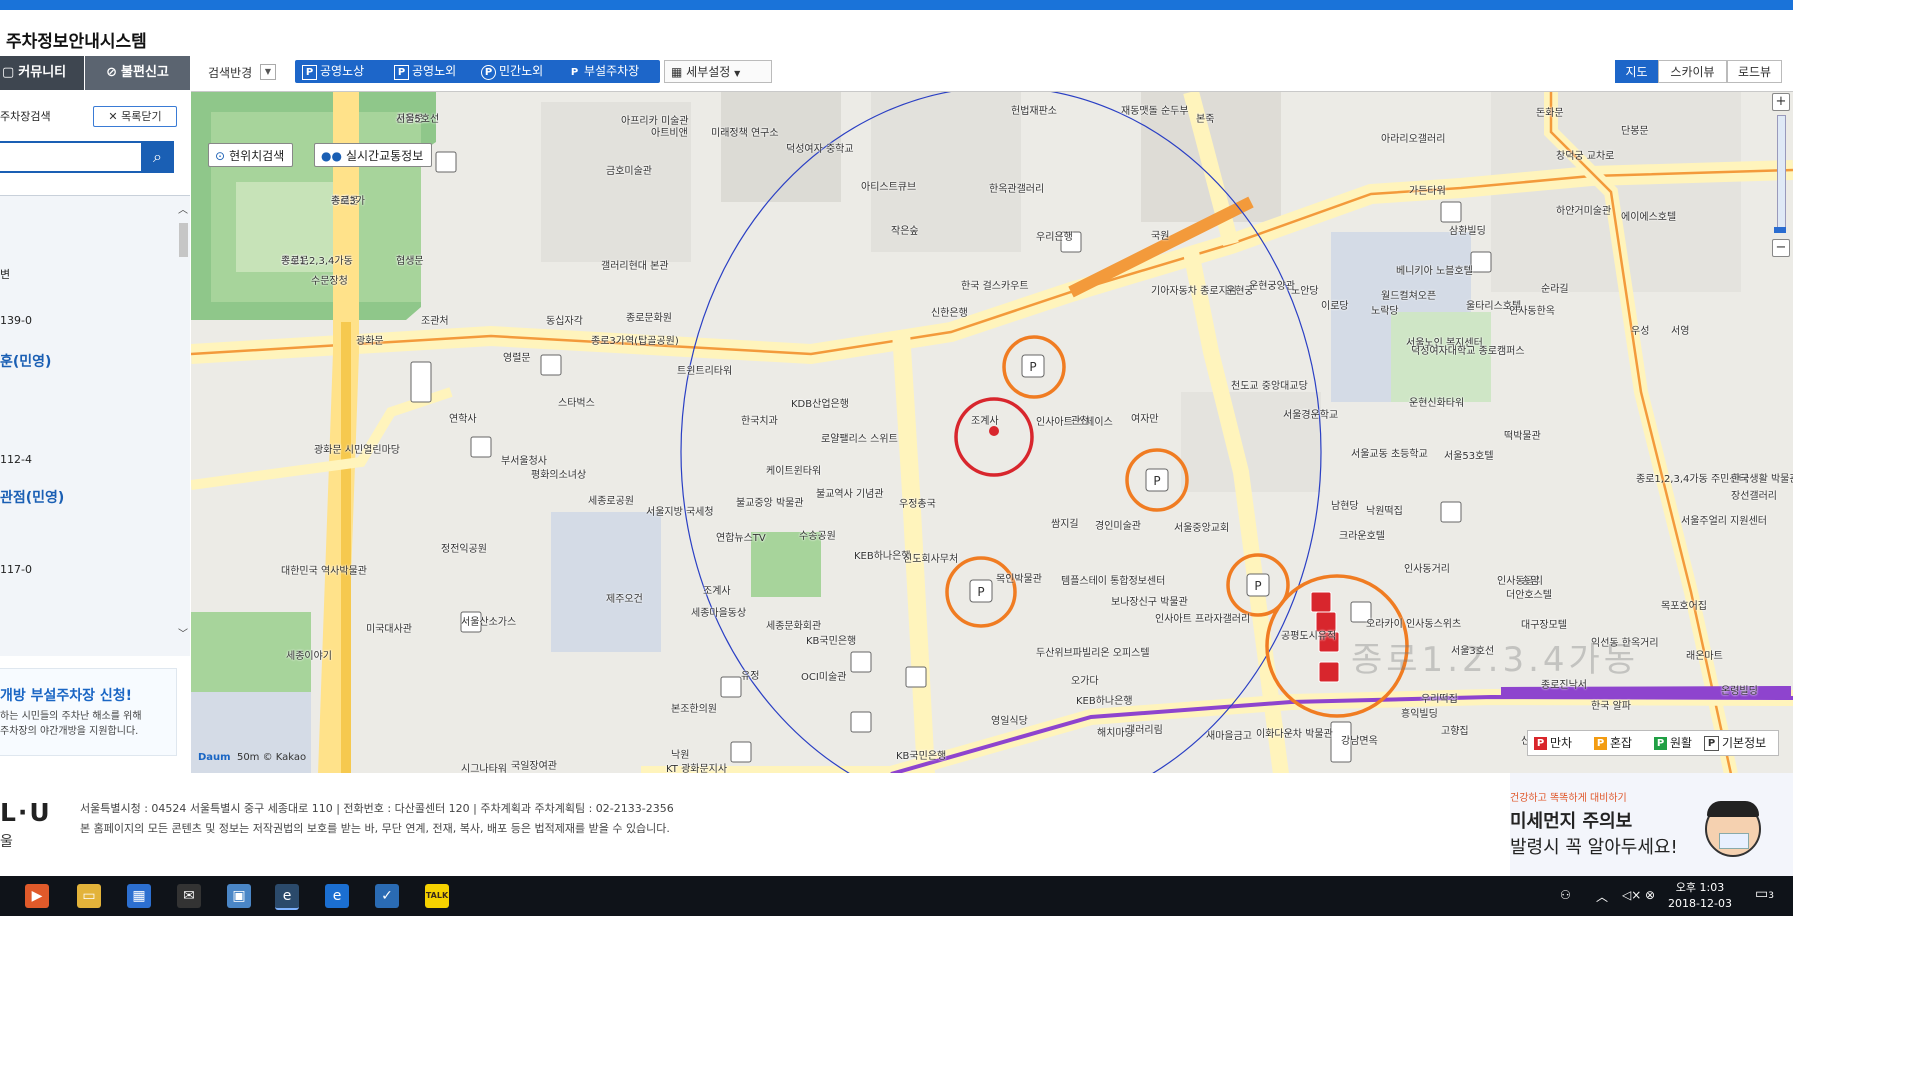  Describe the element at coordinates (89, 896) in the screenshot. I see `folder-icon: ▭` at that location.